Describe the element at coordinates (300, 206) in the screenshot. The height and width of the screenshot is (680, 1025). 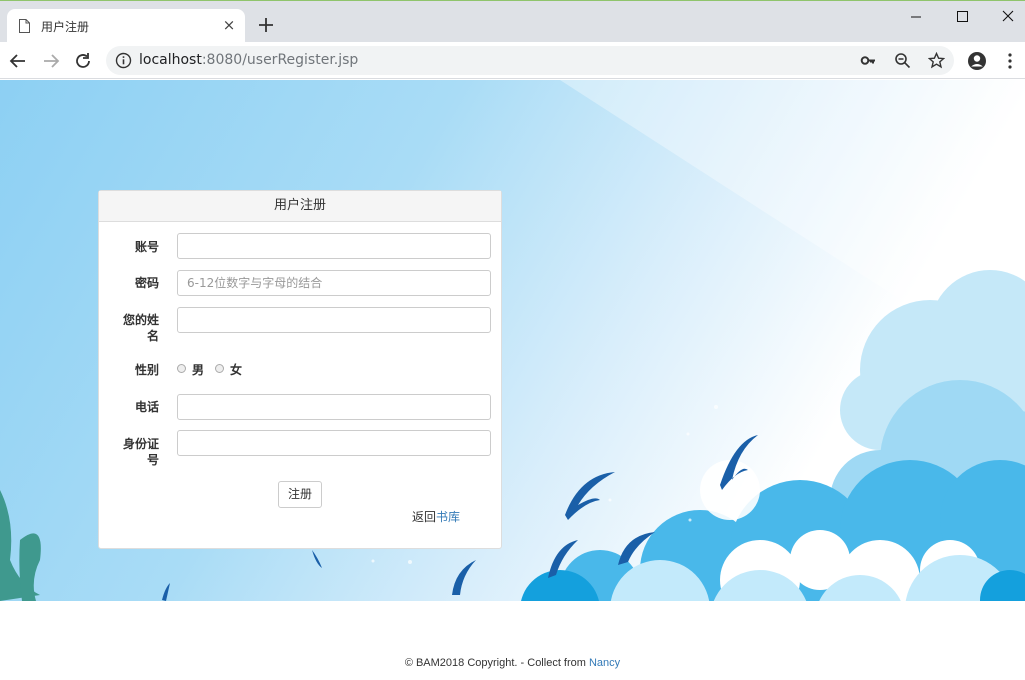
I see `panel-title: 用户注册` at that location.